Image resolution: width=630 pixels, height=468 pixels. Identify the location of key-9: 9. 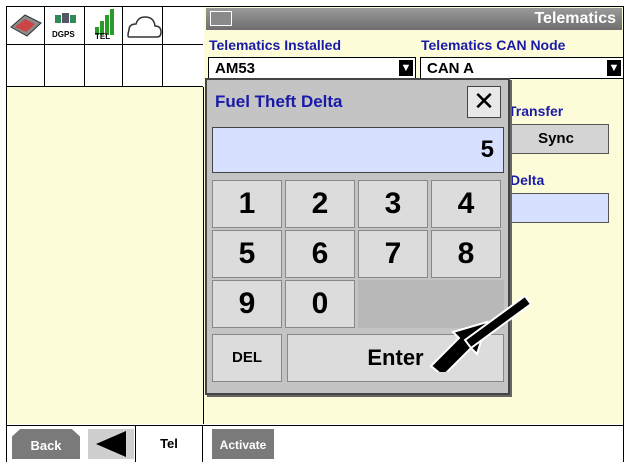
(247, 304).